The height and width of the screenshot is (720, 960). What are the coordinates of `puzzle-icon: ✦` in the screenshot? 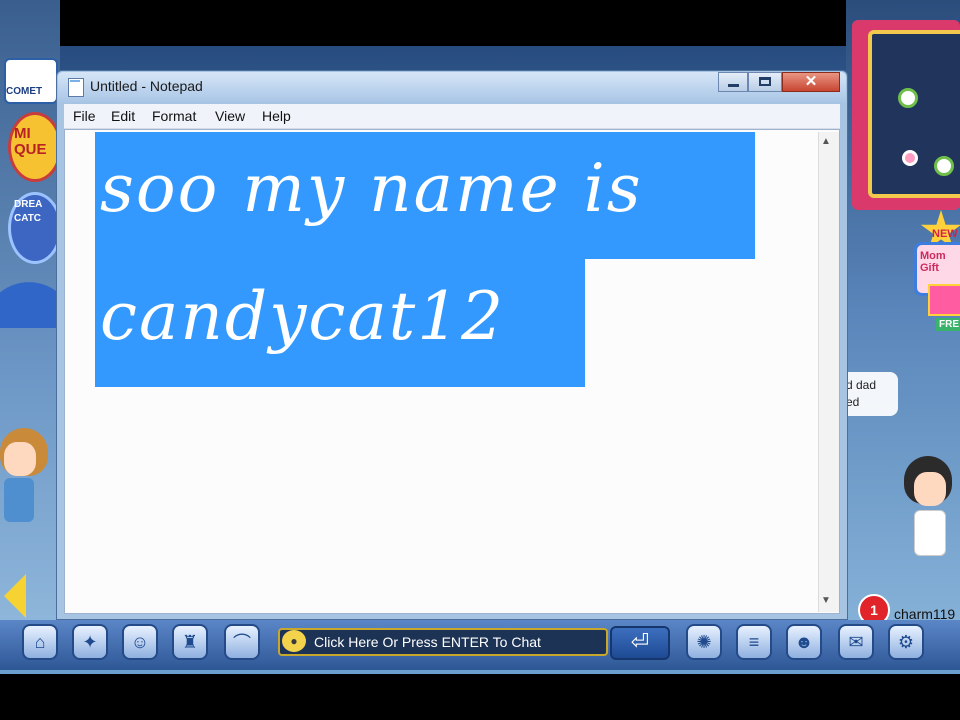 It's located at (90, 642).